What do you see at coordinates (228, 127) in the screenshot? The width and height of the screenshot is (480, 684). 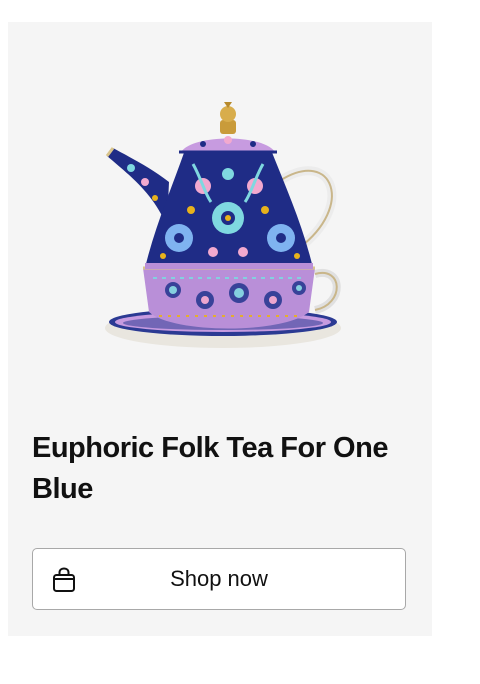 I see `lid-knob` at bounding box center [228, 127].